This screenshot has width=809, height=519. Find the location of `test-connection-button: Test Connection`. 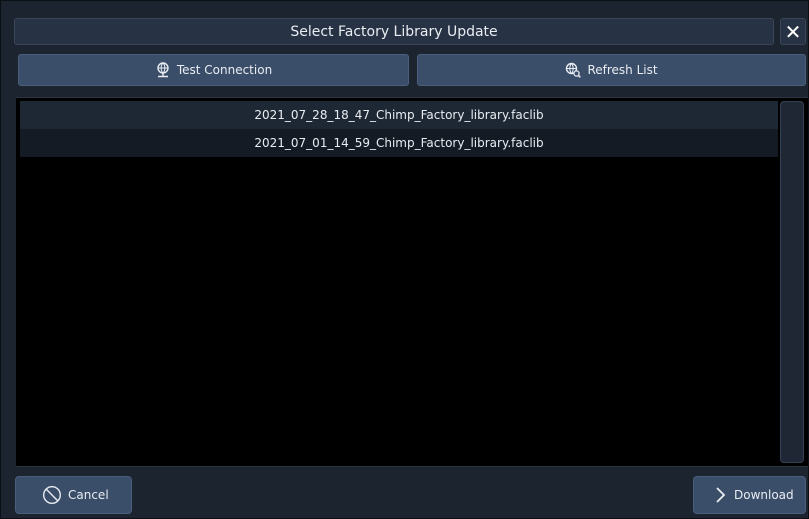

test-connection-button: Test Connection is located at coordinates (213, 70).